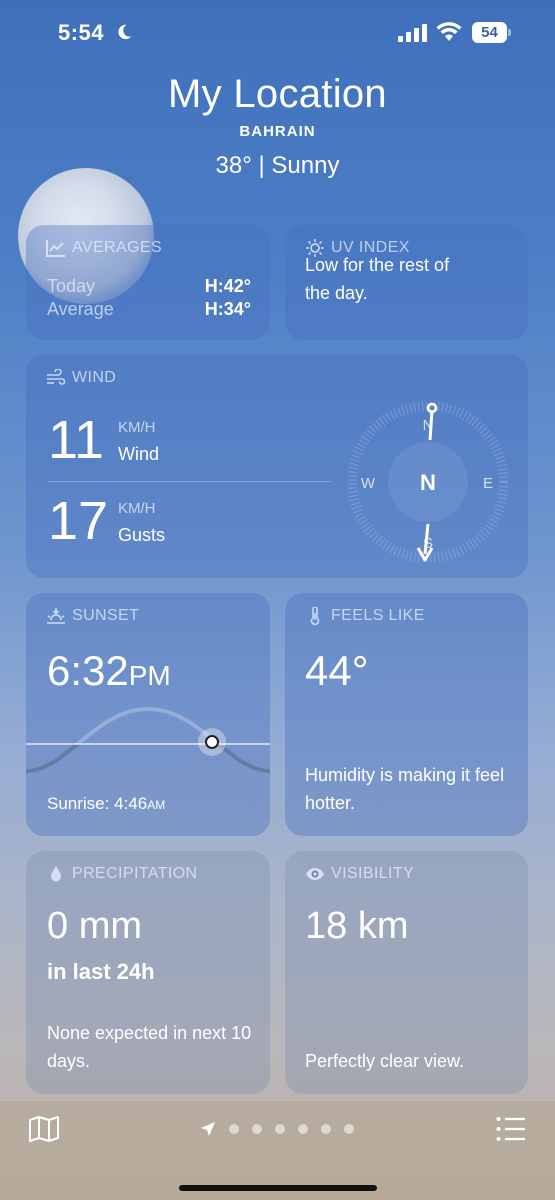  What do you see at coordinates (148, 739) in the screenshot?
I see `sun-path-curve` at bounding box center [148, 739].